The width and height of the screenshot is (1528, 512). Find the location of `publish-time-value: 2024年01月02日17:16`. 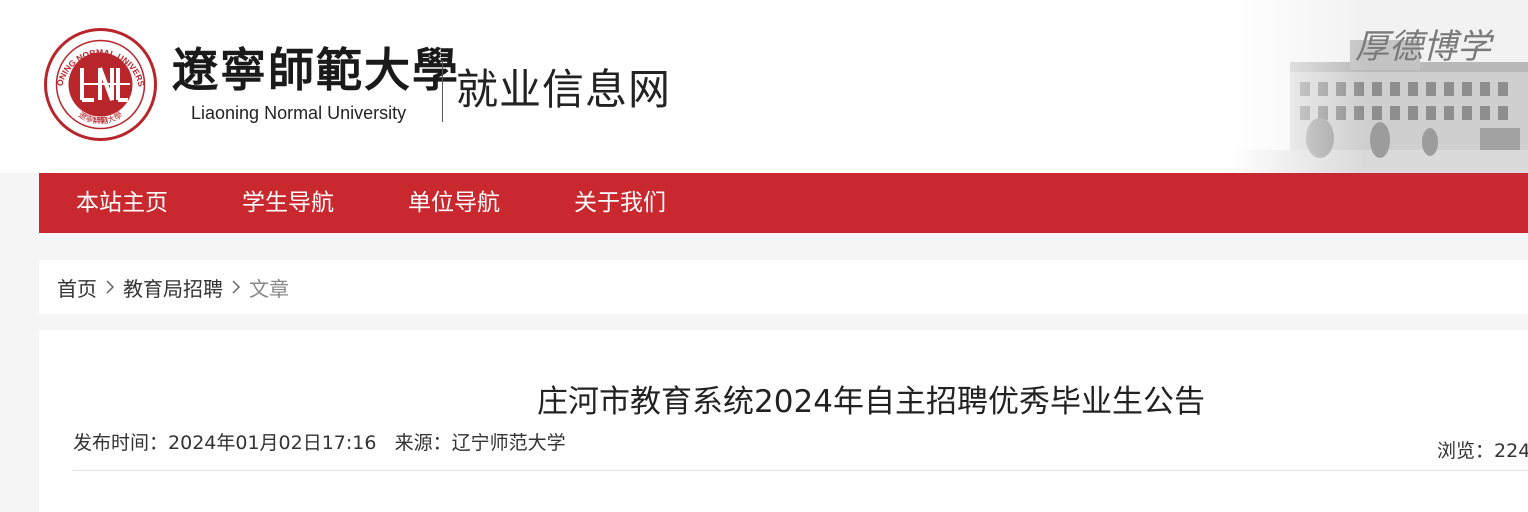

publish-time-value: 2024年01月02日17:16 is located at coordinates (272, 443).